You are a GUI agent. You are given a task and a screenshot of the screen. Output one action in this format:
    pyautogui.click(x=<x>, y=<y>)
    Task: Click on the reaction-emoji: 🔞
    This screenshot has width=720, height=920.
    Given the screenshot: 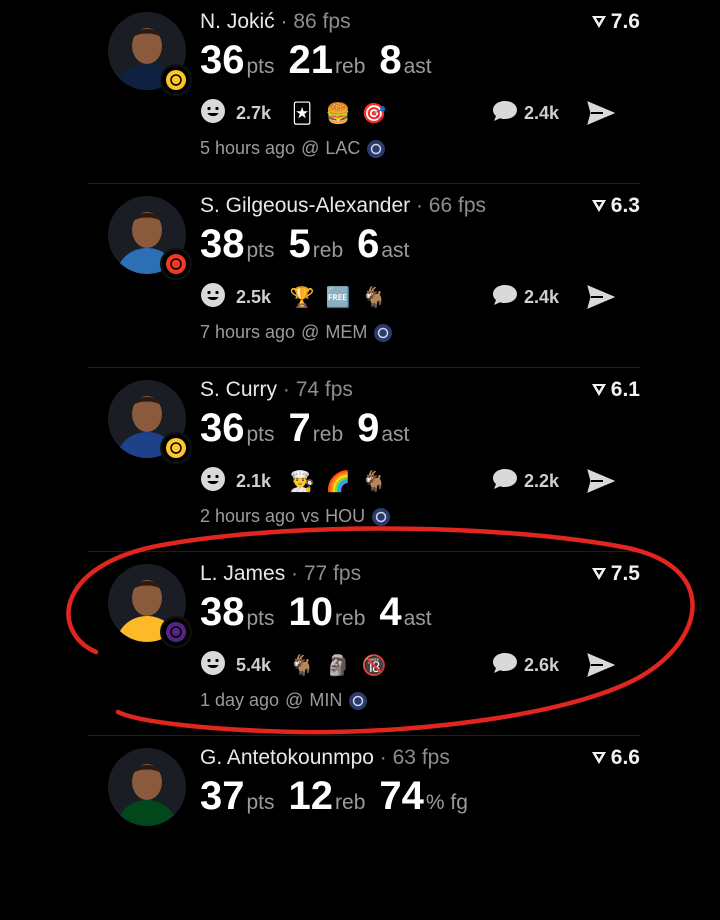 What is the action you would take?
    pyautogui.click(x=374, y=665)
    